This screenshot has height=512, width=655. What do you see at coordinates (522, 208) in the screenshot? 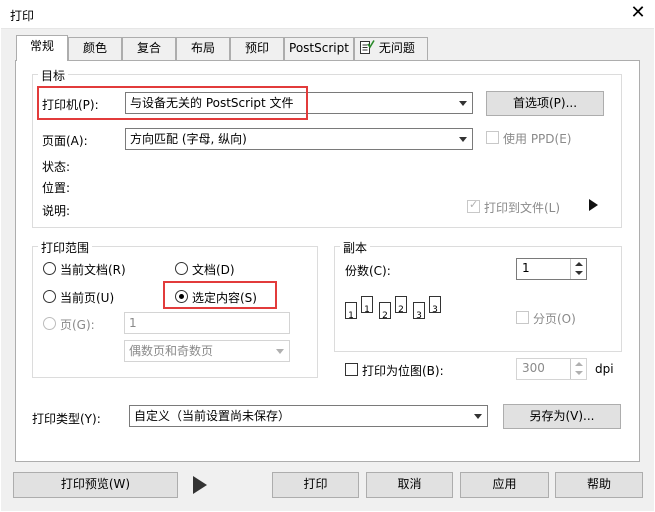
I see `print-to-file-label: 打印到文件(L)` at bounding box center [522, 208].